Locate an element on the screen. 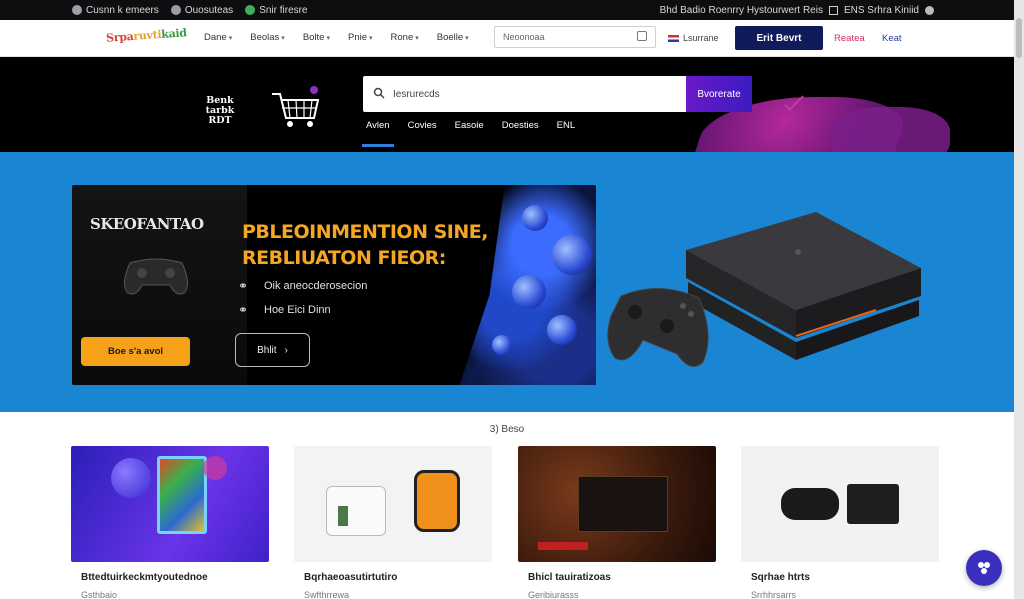  tab-category: ENL is located at coordinates (566, 125).